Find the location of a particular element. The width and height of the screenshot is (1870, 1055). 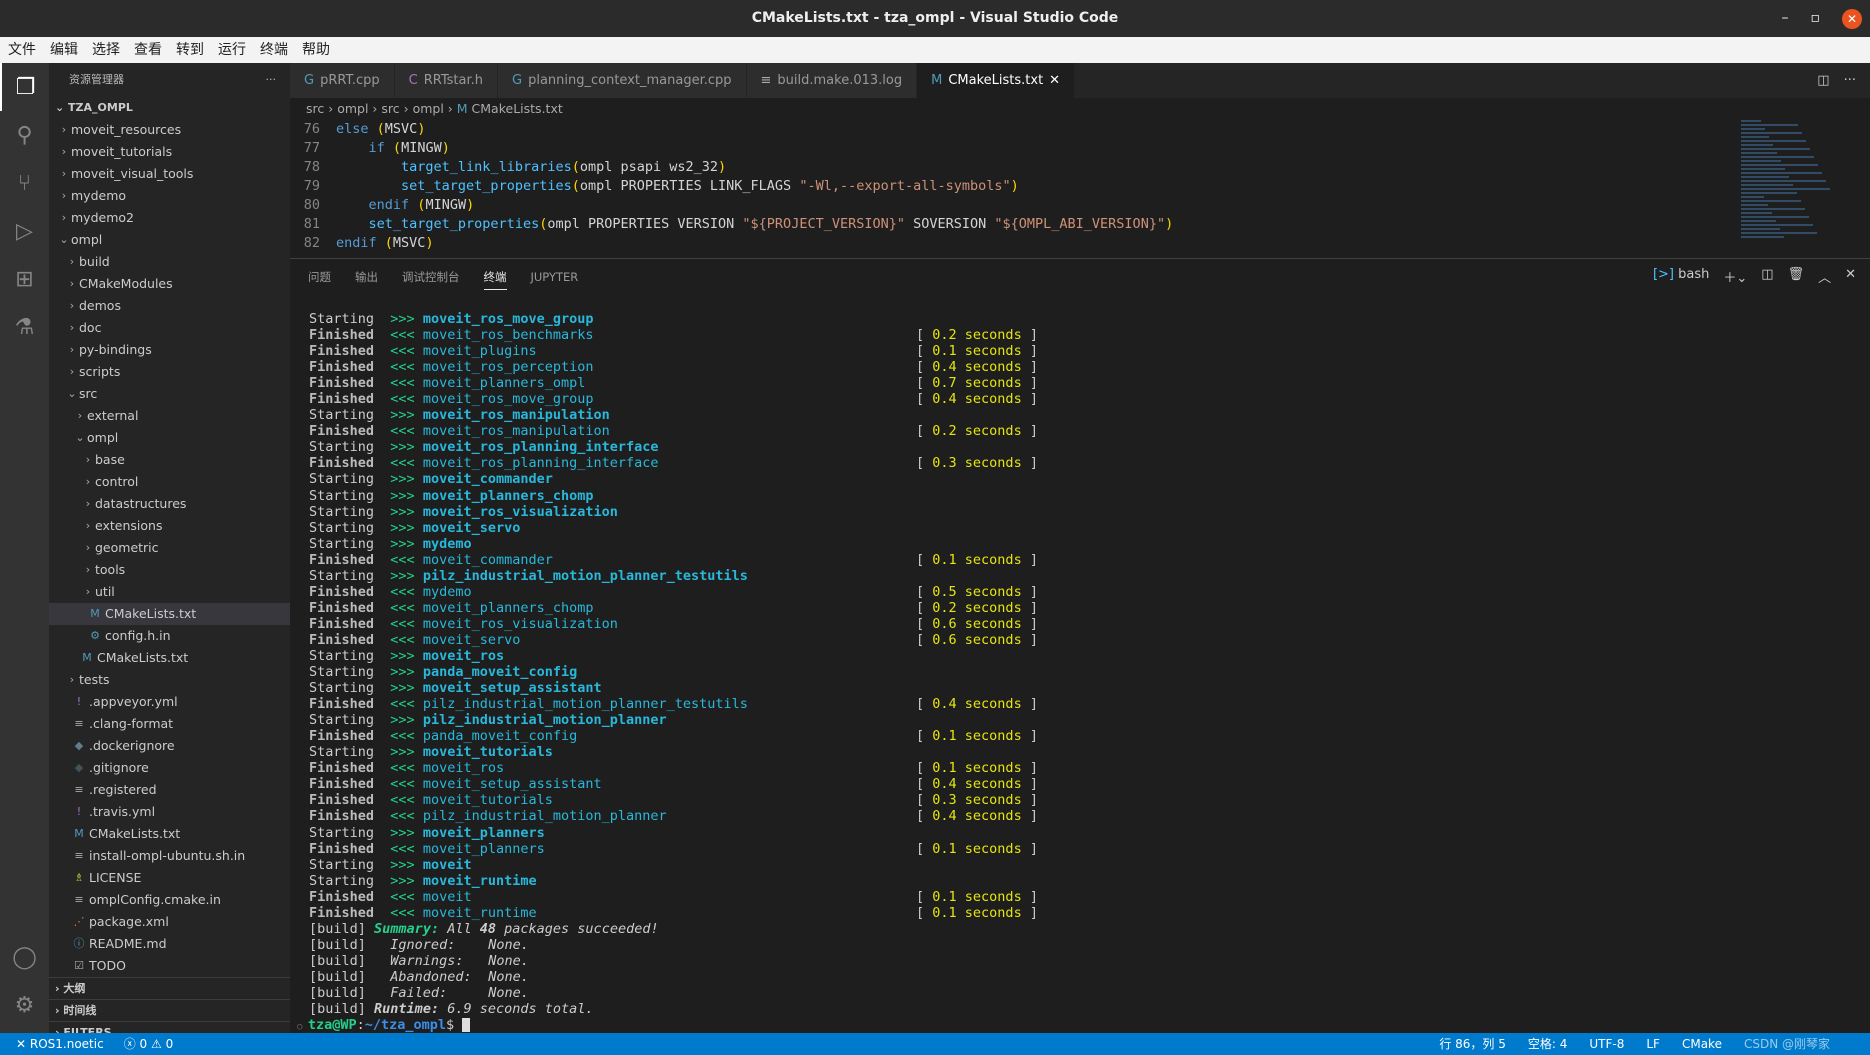

menu-item: 选择 is located at coordinates (106, 50).